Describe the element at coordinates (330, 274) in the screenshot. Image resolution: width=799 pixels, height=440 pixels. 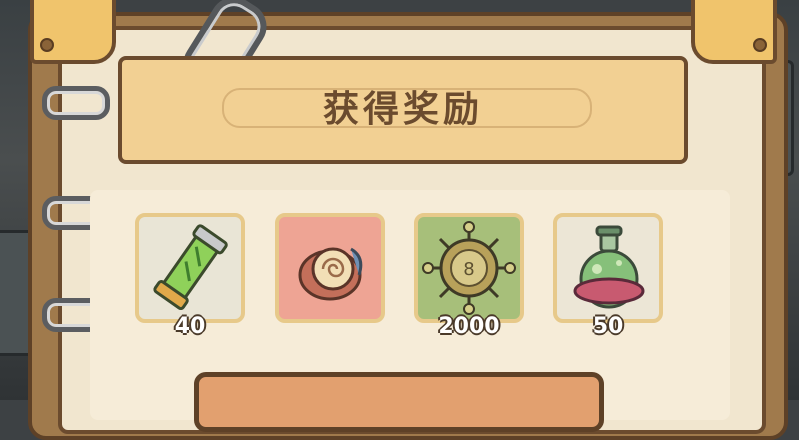
I see `shell-icon` at that location.